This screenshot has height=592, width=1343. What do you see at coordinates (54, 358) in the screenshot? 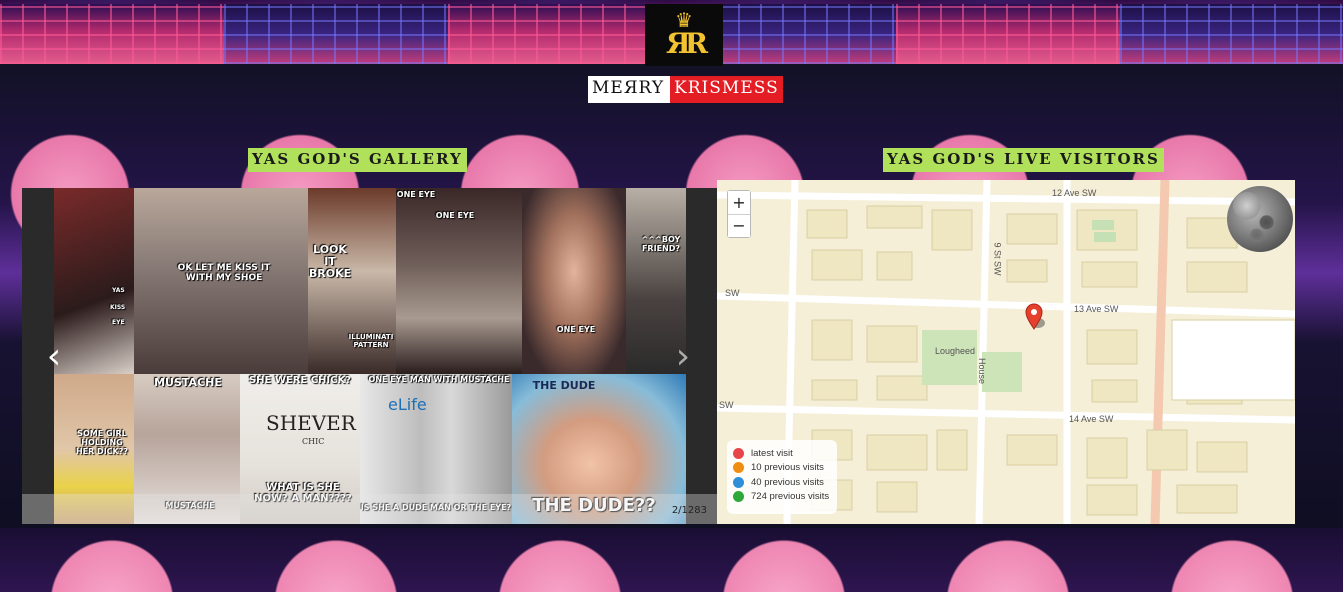
I see `gallery-prev-arrow-icon: ‹` at bounding box center [54, 358].